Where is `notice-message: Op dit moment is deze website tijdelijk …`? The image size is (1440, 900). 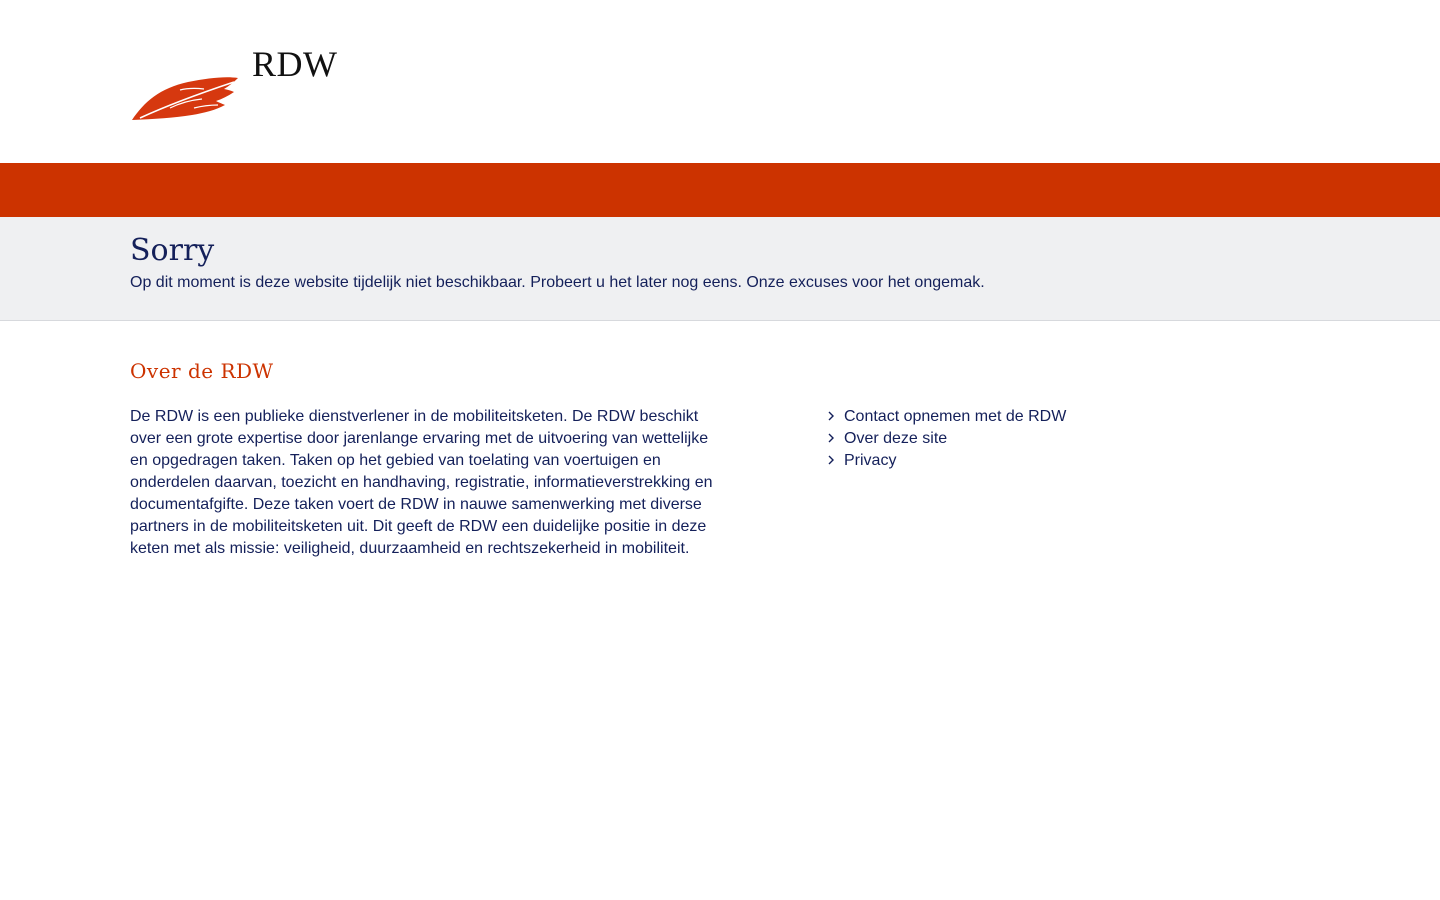
notice-message: Op dit moment is deze website tijdelijk … is located at coordinates (557, 282).